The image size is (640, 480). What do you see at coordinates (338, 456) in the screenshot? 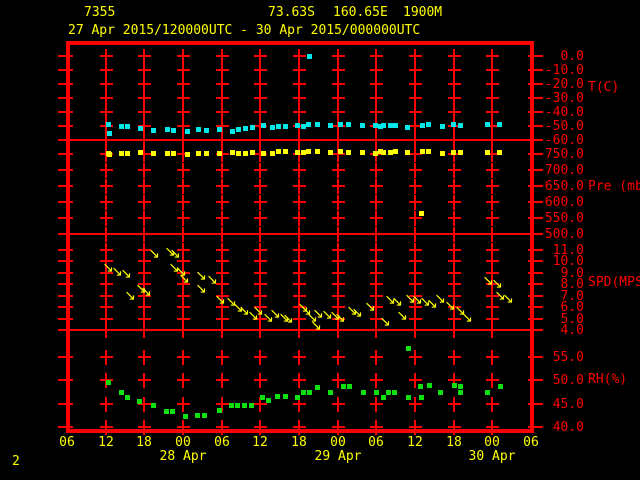
I see `x-axis-date-label: 29 Apr` at bounding box center [338, 456].